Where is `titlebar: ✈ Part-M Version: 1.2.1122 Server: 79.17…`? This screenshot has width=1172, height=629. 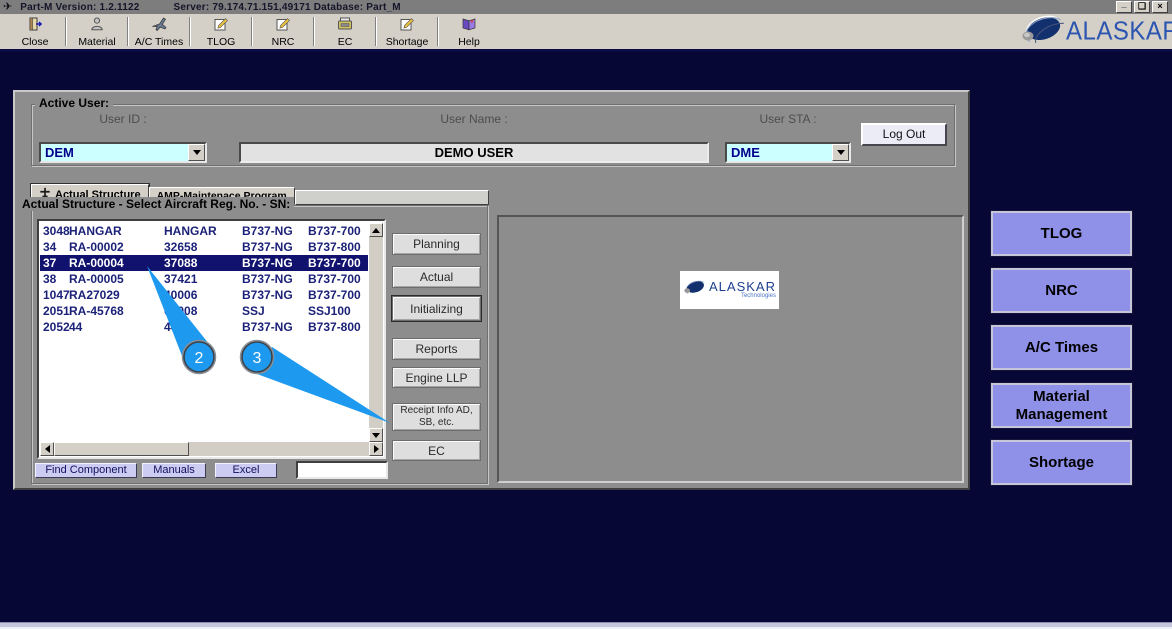
titlebar: ✈ Part-M Version: 1.2.1122 Server: 79.17… is located at coordinates (586, 7).